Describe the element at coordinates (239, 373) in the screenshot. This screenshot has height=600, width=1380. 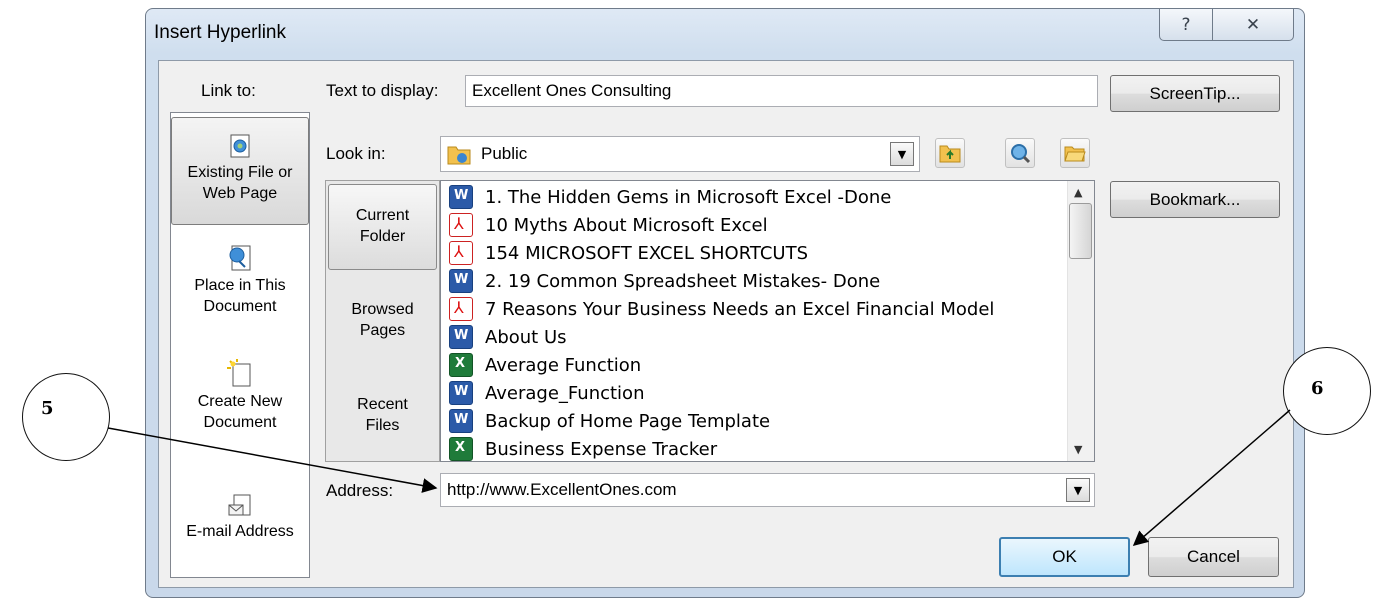
I see `new-document-icon` at that location.